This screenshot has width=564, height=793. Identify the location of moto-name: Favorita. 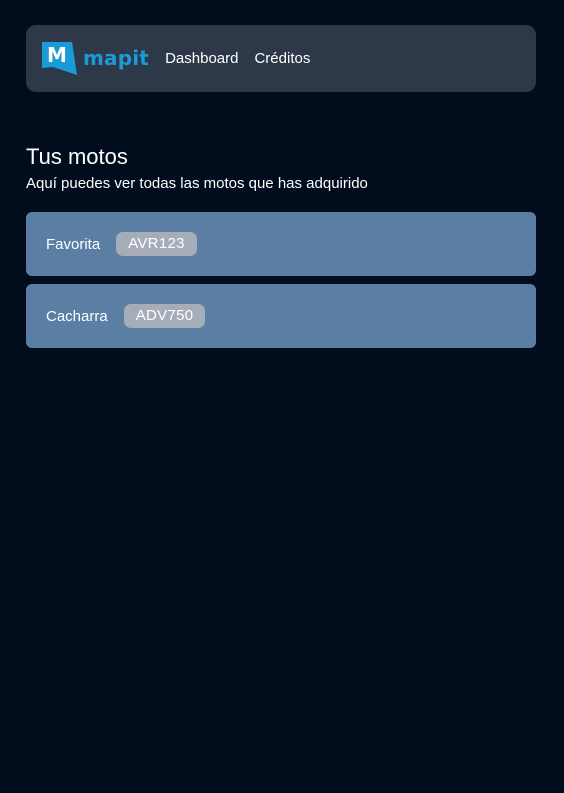
(73, 244).